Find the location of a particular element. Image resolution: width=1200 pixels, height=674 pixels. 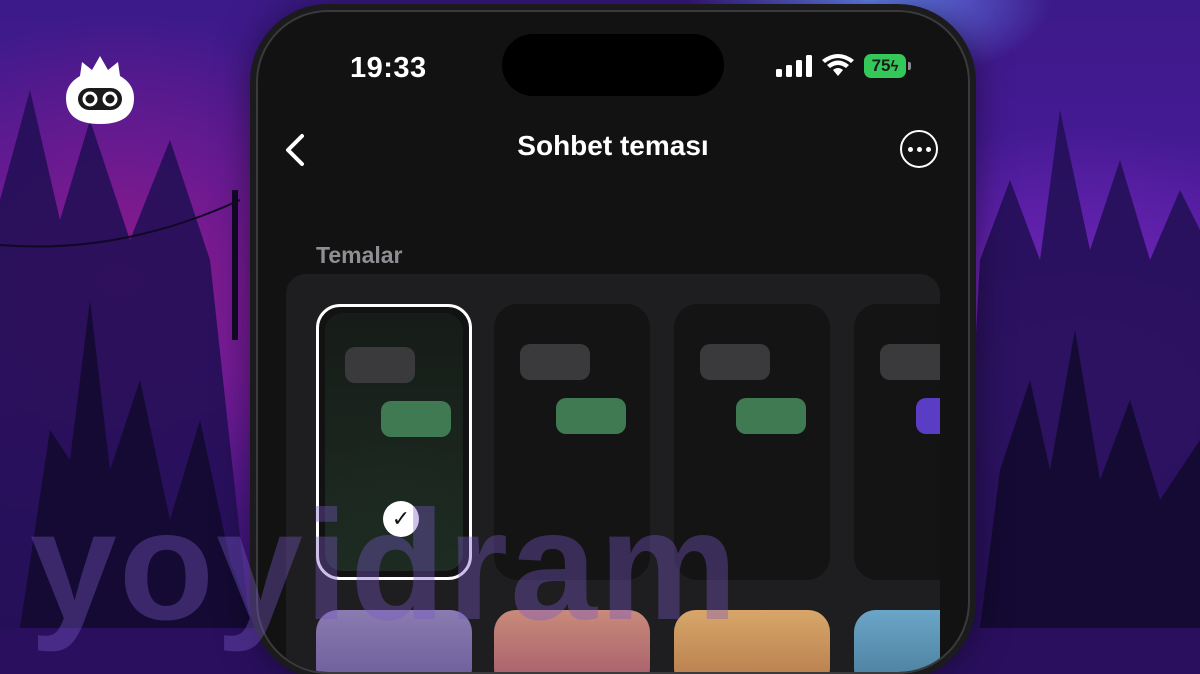

theme-preview: ✓ is located at coordinates (394, 442).